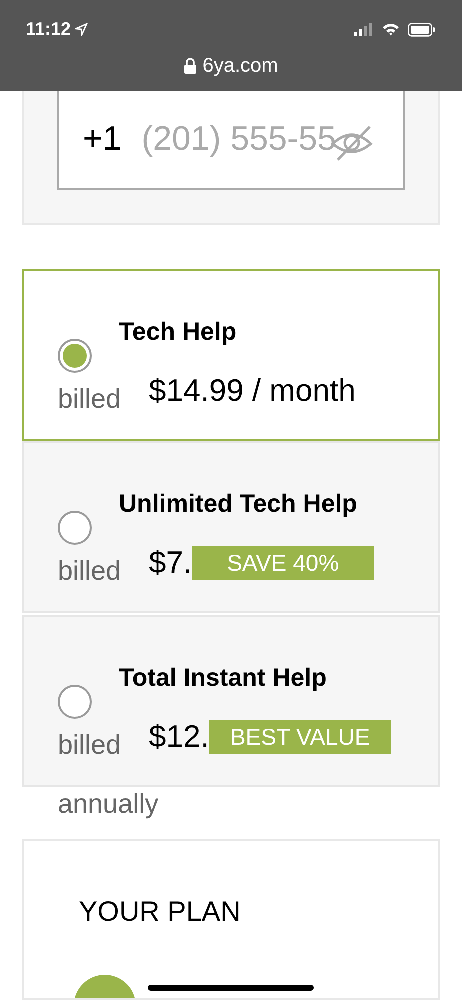 Image resolution: width=462 pixels, height=1000 pixels. Describe the element at coordinates (300, 737) in the screenshot. I see `plan-badge: BEST VALUE` at that location.